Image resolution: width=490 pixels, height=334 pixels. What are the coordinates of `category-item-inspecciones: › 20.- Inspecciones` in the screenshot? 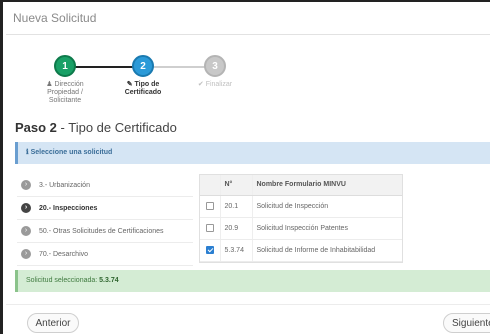 It's located at (105, 208).